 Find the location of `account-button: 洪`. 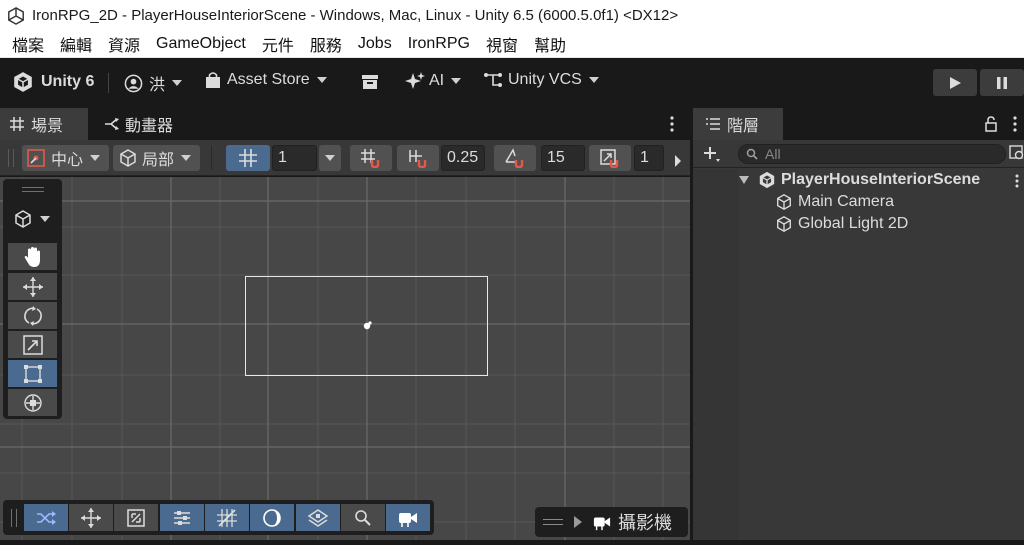

account-button: 洪 is located at coordinates (153, 83).